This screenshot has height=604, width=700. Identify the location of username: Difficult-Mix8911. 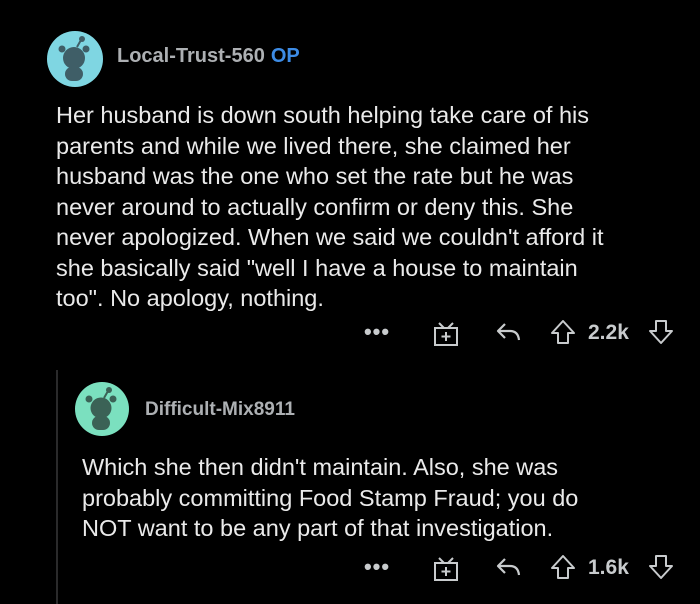
(220, 410).